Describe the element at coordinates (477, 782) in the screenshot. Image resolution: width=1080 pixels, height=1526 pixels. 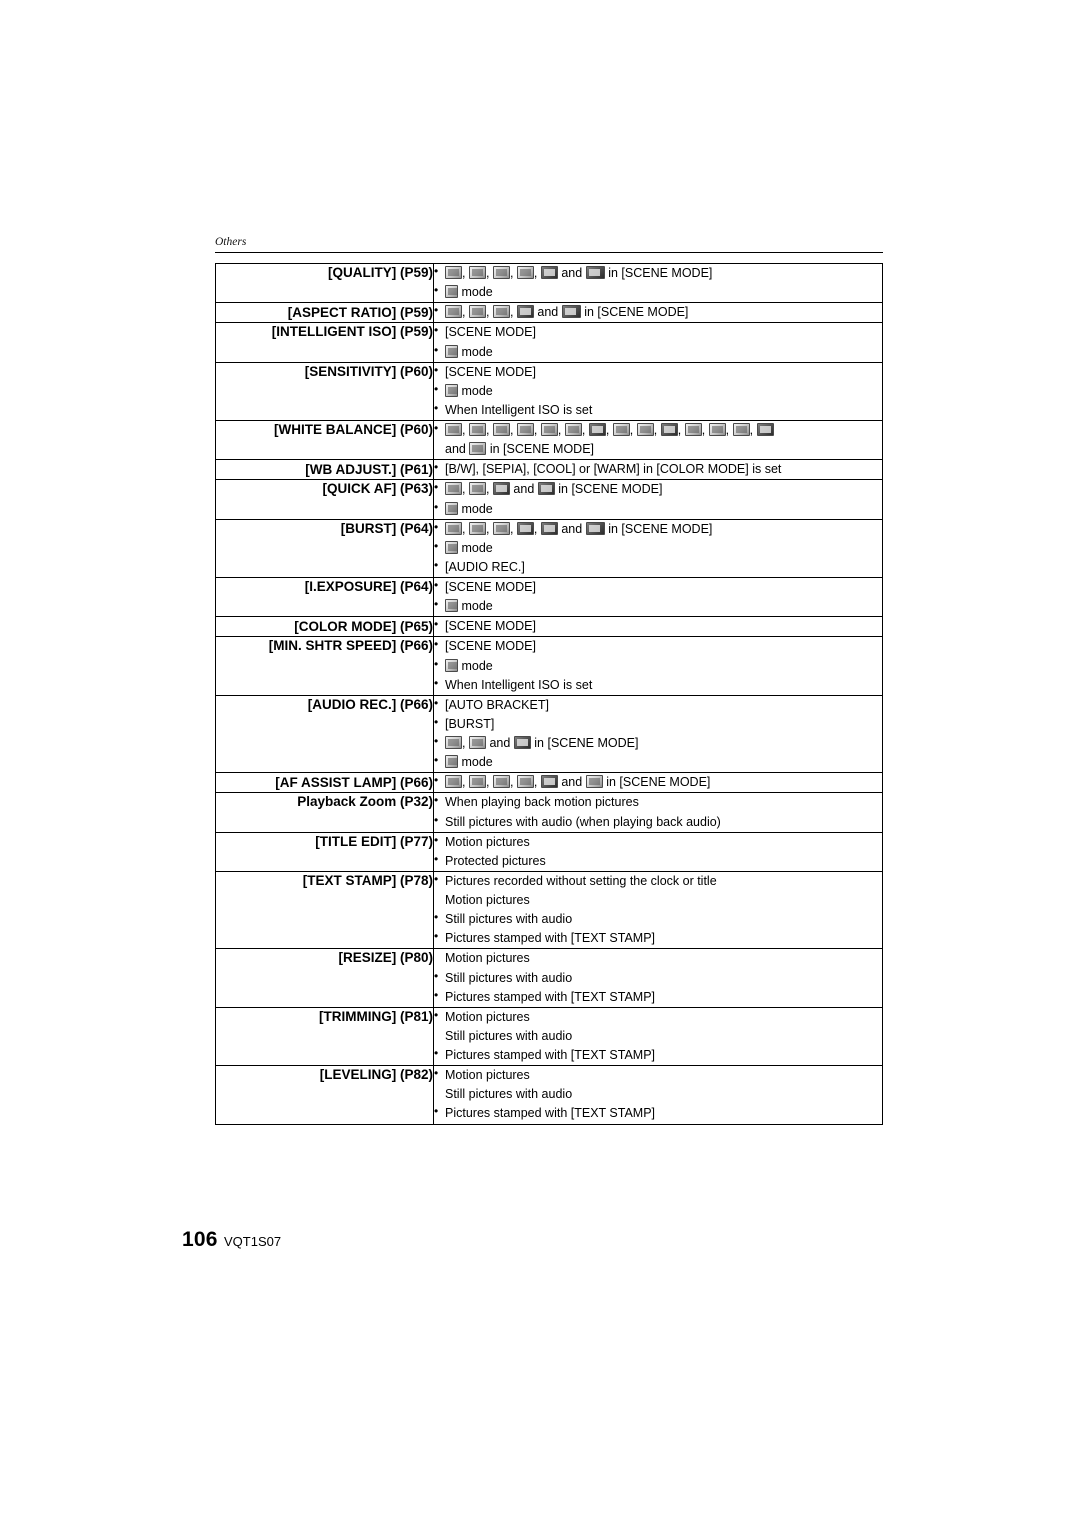
I see `icon-scene-scenery` at that location.